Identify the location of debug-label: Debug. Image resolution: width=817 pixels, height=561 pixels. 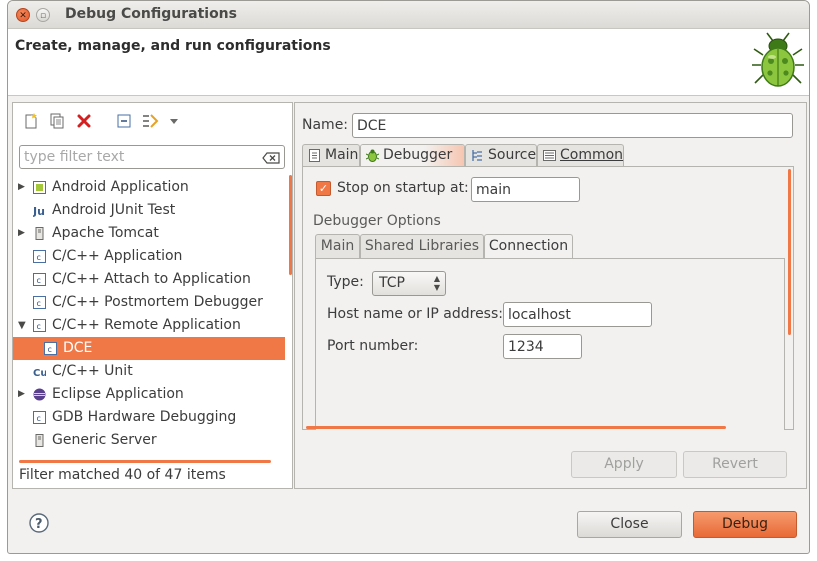
(745, 524).